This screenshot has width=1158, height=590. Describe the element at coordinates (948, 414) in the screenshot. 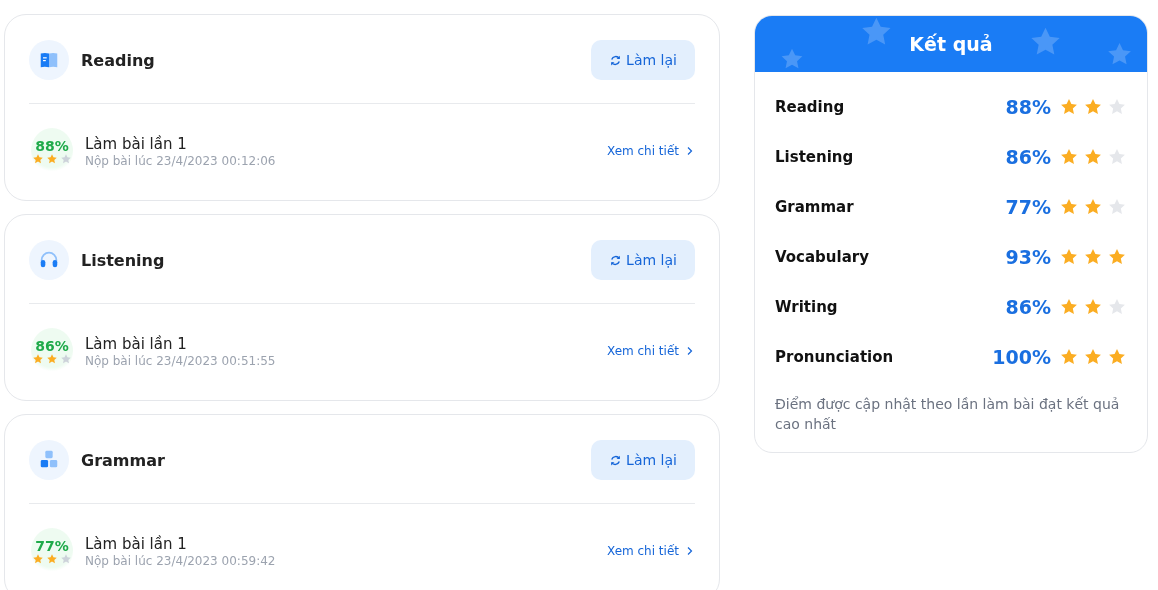

I see `results-note: Điểm được cập nhật theo lần làm bài đạt kết quả cao nhất` at that location.